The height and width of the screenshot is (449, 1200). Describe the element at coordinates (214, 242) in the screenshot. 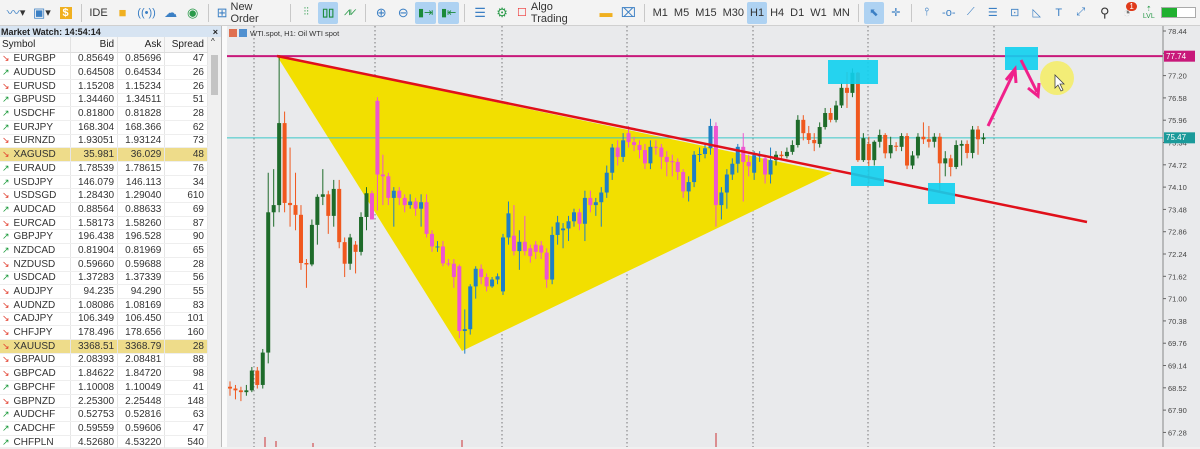

I see `scrollbar: ^` at that location.